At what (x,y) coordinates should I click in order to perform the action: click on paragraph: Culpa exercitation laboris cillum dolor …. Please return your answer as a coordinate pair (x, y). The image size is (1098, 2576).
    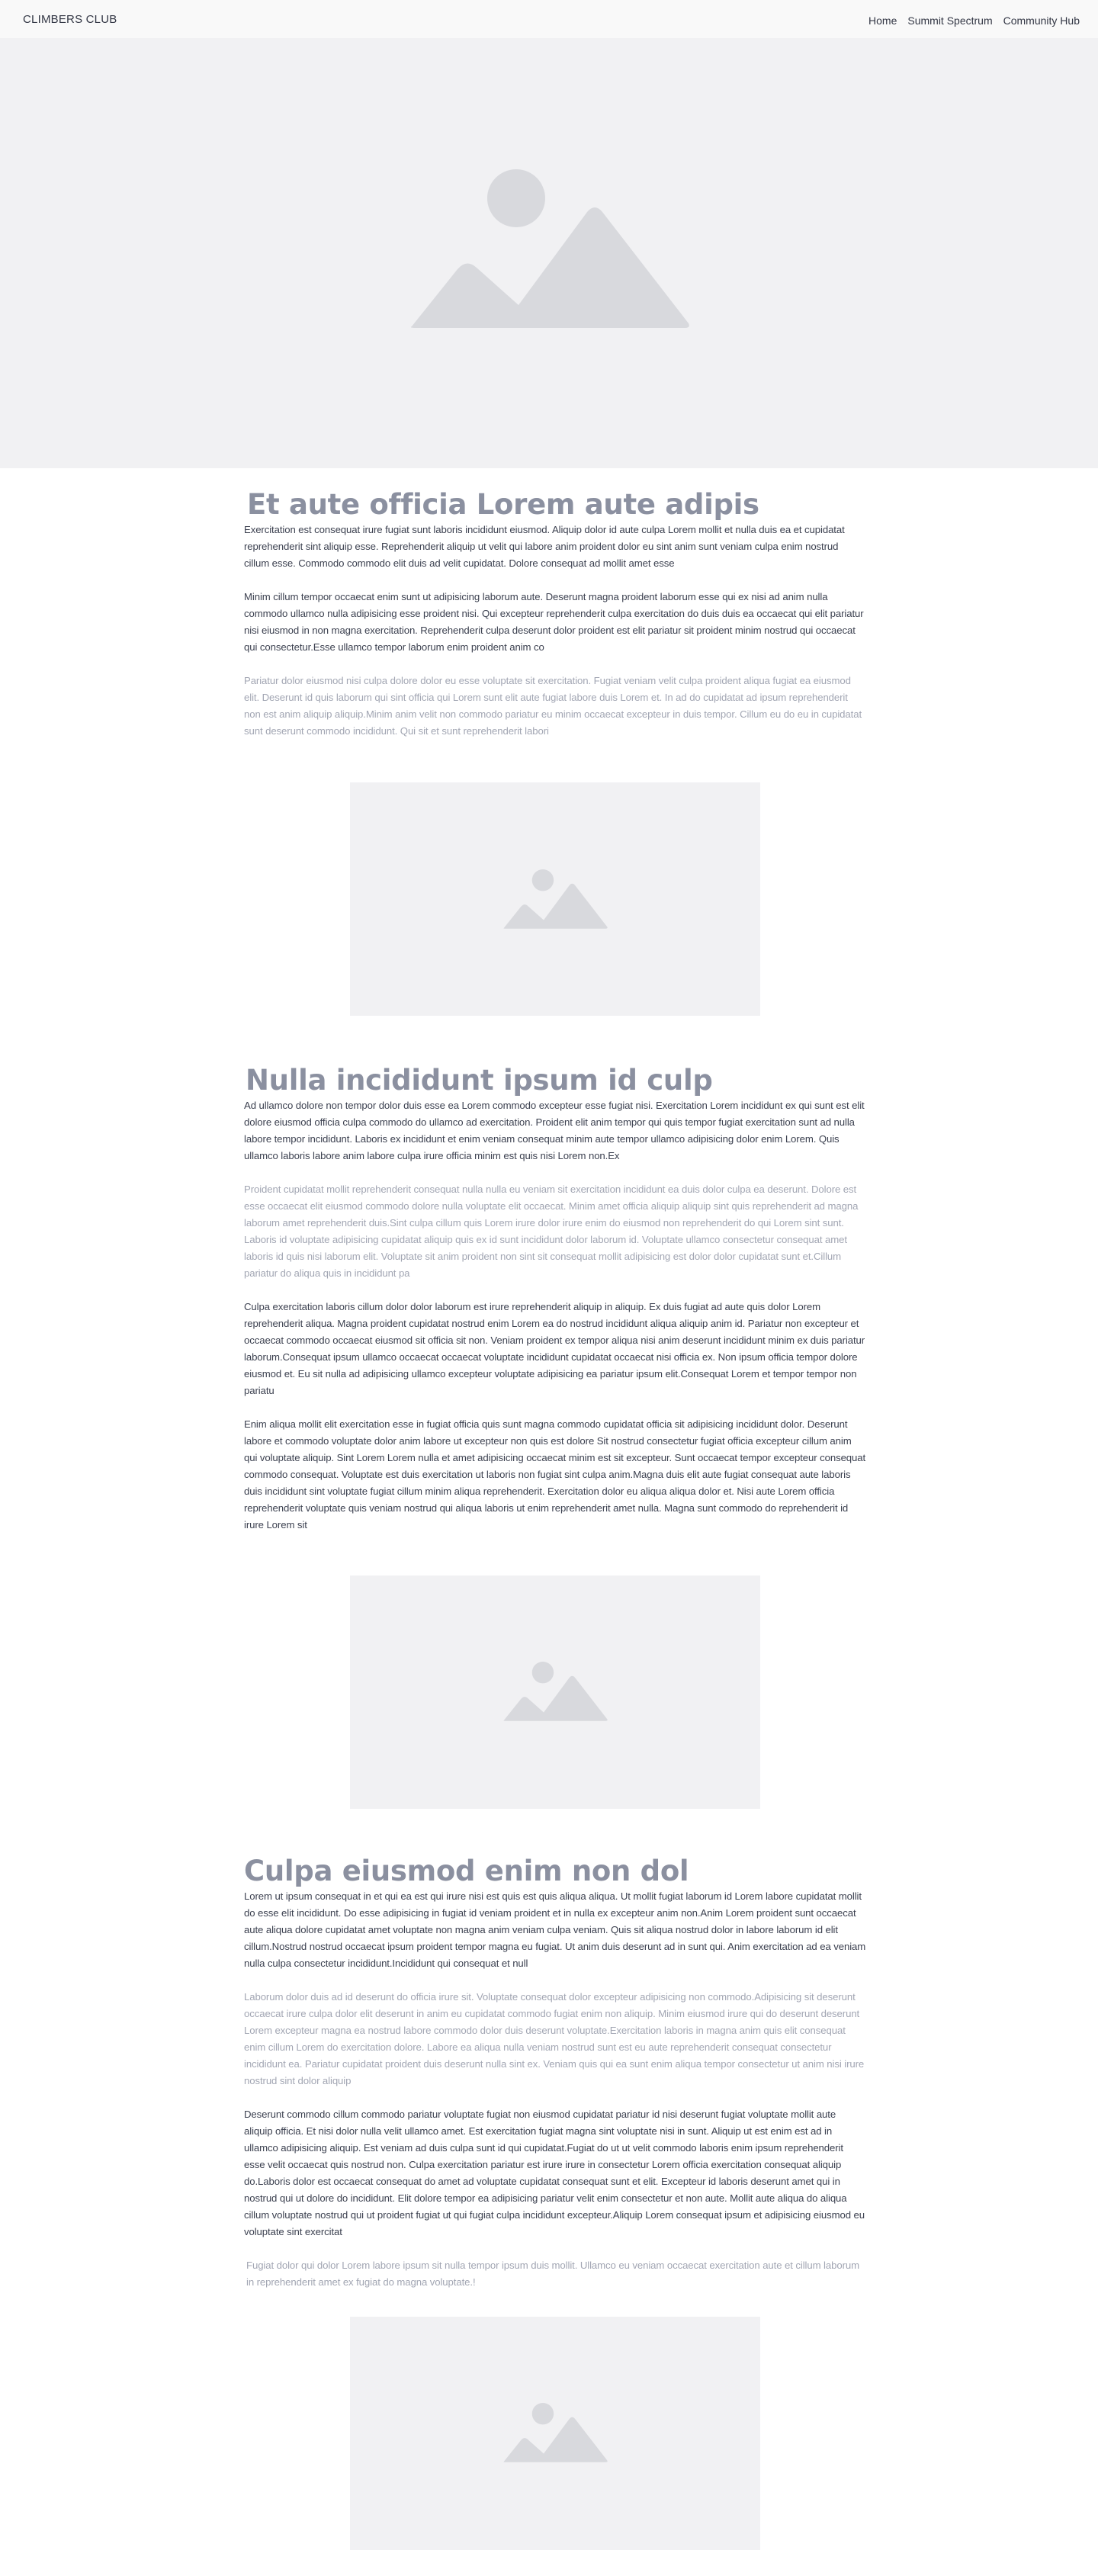
    Looking at the image, I should click on (554, 1348).